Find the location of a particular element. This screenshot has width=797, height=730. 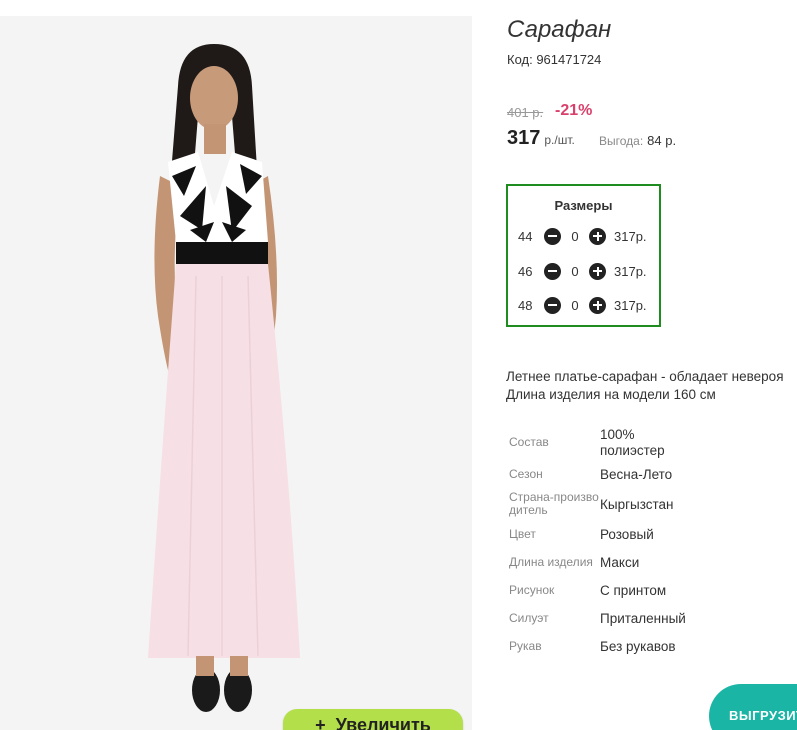

size-row: 48 0 317р. is located at coordinates (582, 305).